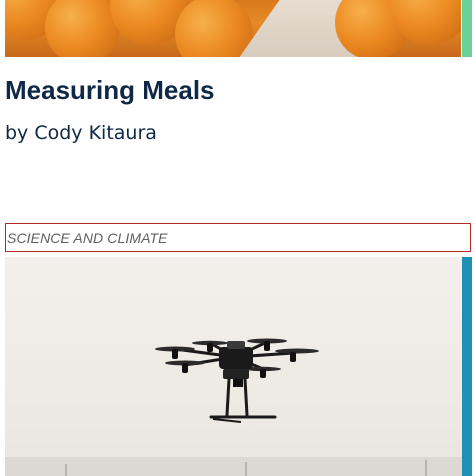 Image resolution: width=476 pixels, height=476 pixels. Describe the element at coordinates (81, 133) in the screenshot. I see `article-byline: by Cody Kitaura` at that location.